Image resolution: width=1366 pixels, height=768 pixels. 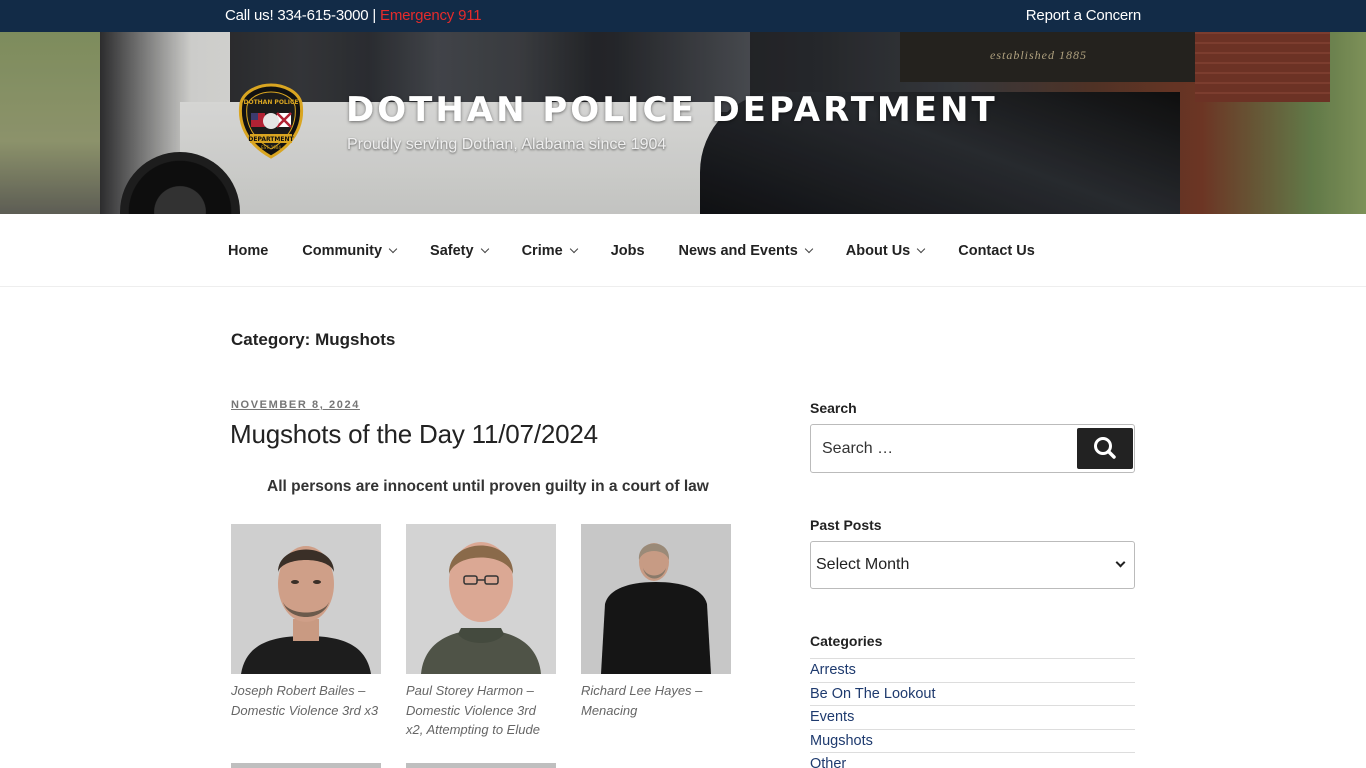 I want to click on post-date-link: NOVEMBER 8, 2024, so click(x=295, y=405).